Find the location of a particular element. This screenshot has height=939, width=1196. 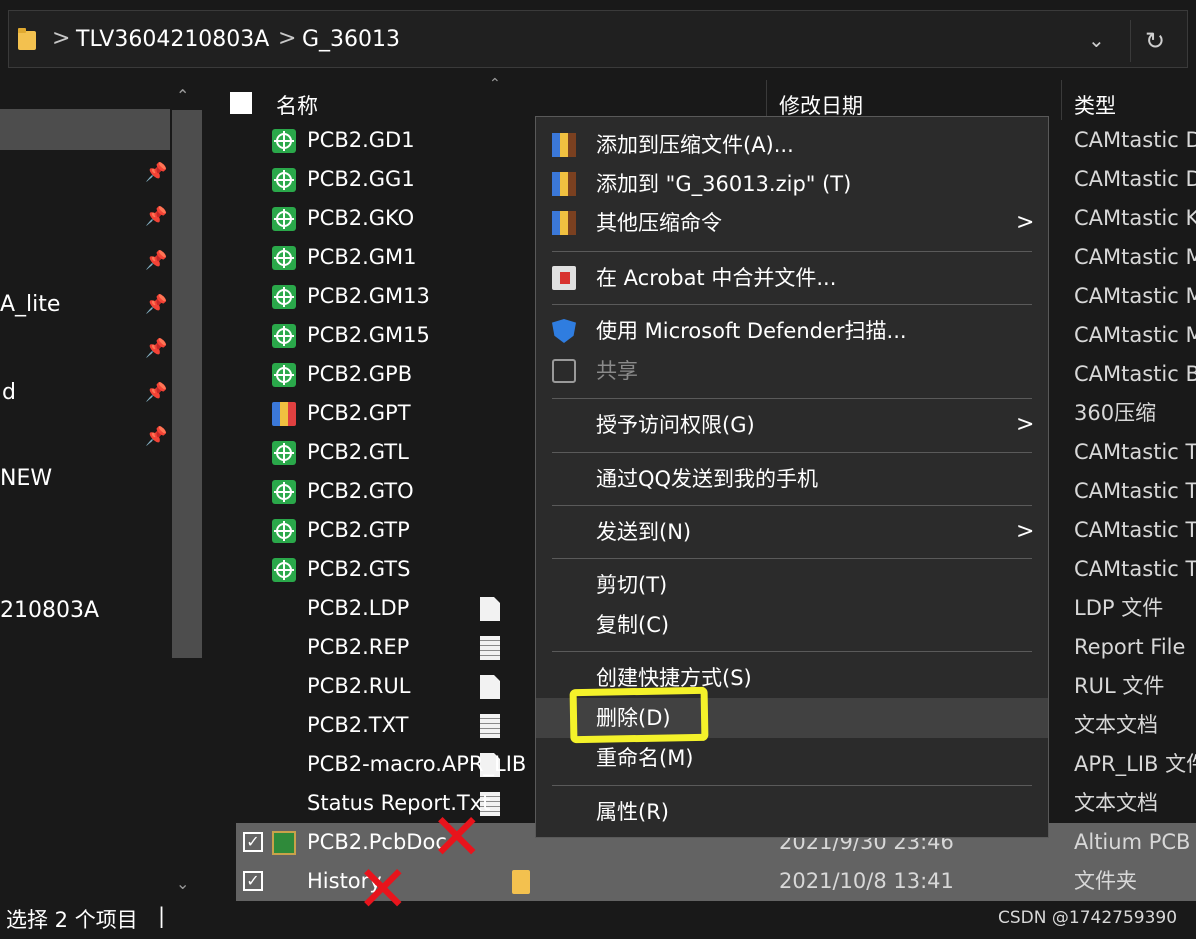

menu-item-grant-access: 授予访问权限(G) > is located at coordinates (792, 425).